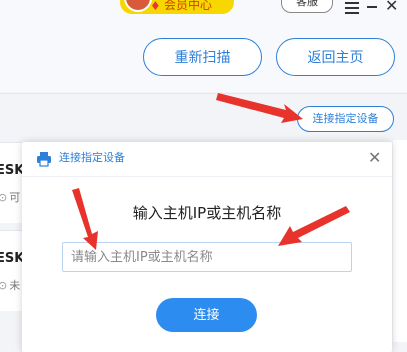 This screenshot has width=407, height=352. Describe the element at coordinates (207, 213) in the screenshot. I see `dialog-heading: 输入主机IP或主机名称` at that location.